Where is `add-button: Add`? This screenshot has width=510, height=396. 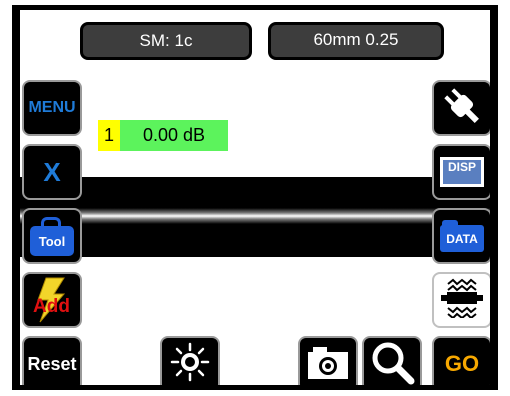 add-button: Add is located at coordinates (52, 300).